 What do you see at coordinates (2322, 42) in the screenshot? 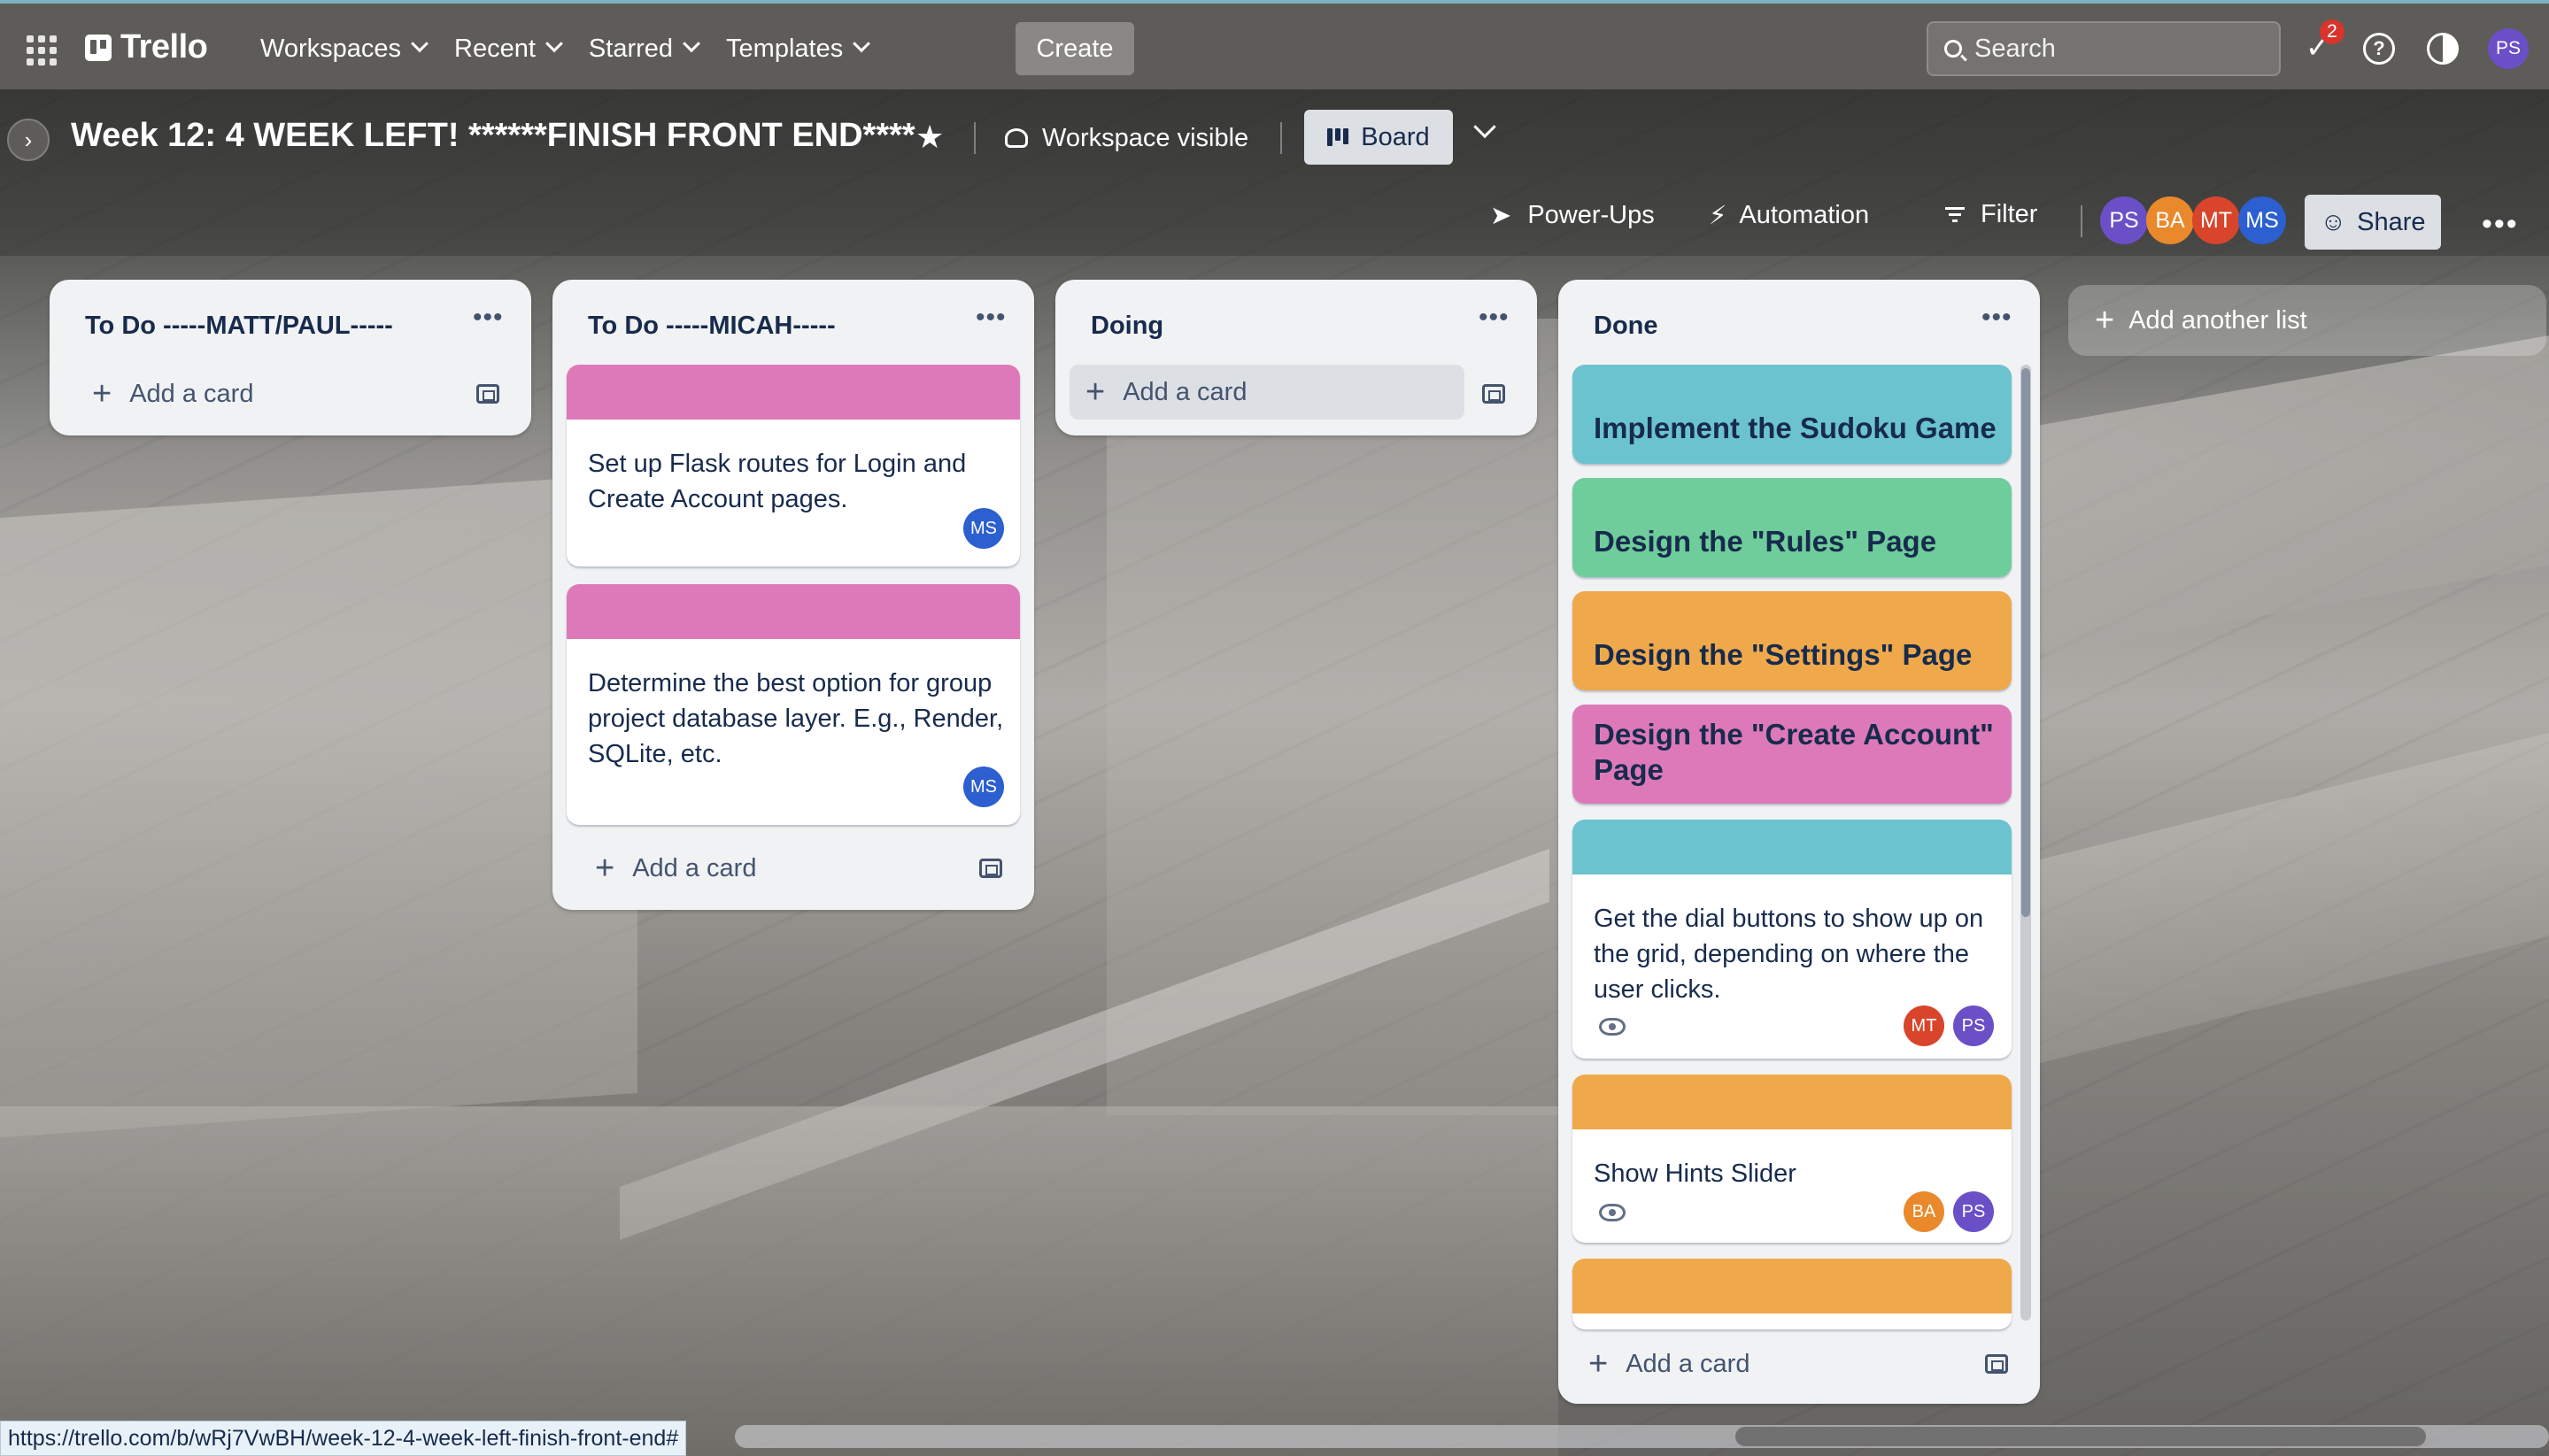
I see `notifications-button: ✓ 2` at bounding box center [2322, 42].